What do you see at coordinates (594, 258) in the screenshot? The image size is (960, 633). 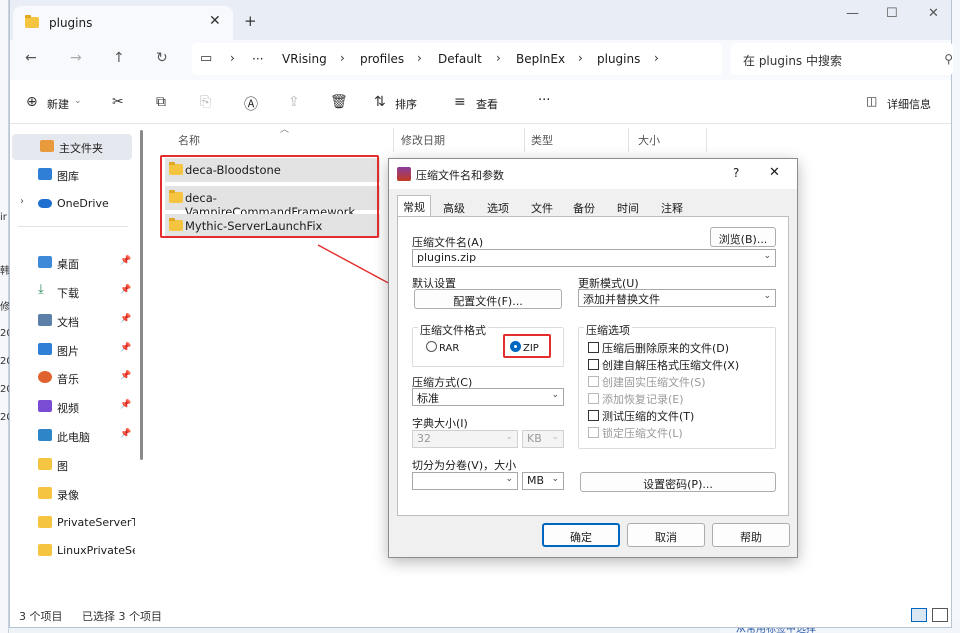 I see `archive-name-input: plugins.zip ⌄` at bounding box center [594, 258].